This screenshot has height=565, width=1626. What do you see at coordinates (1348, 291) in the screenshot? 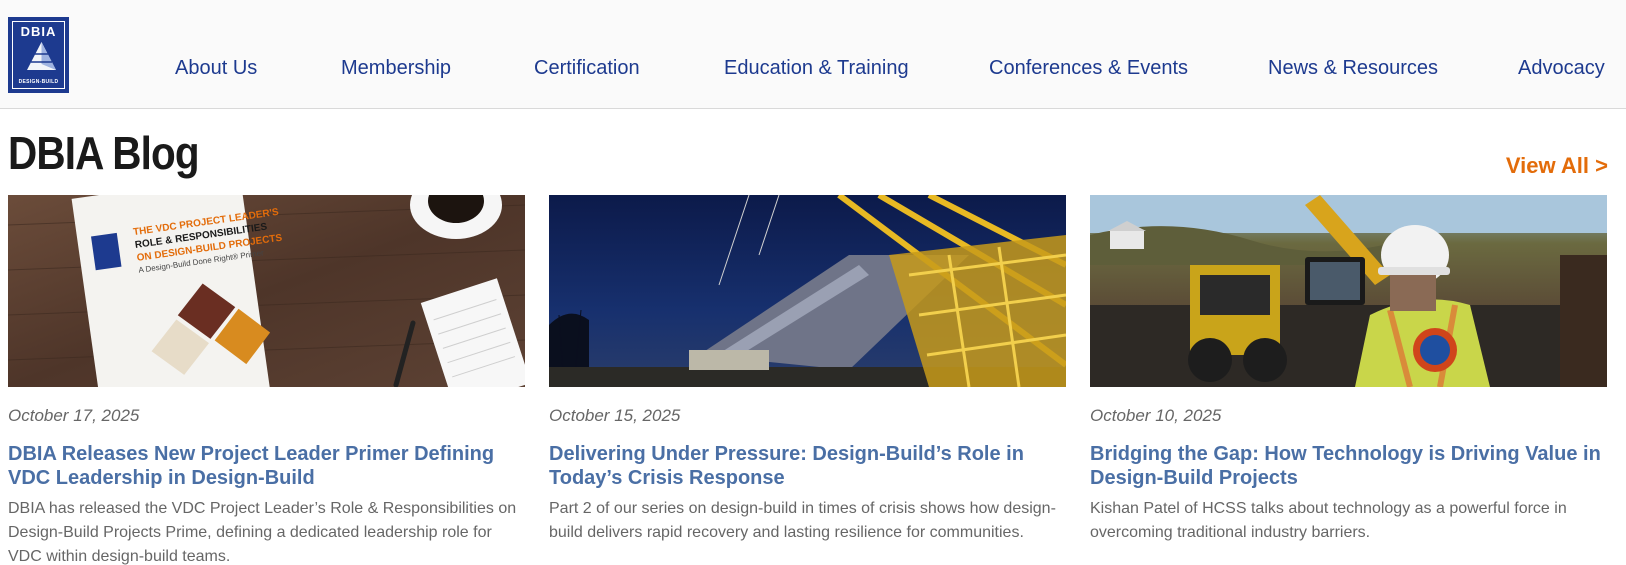
I see `card-image-tablet-worker` at bounding box center [1348, 291].